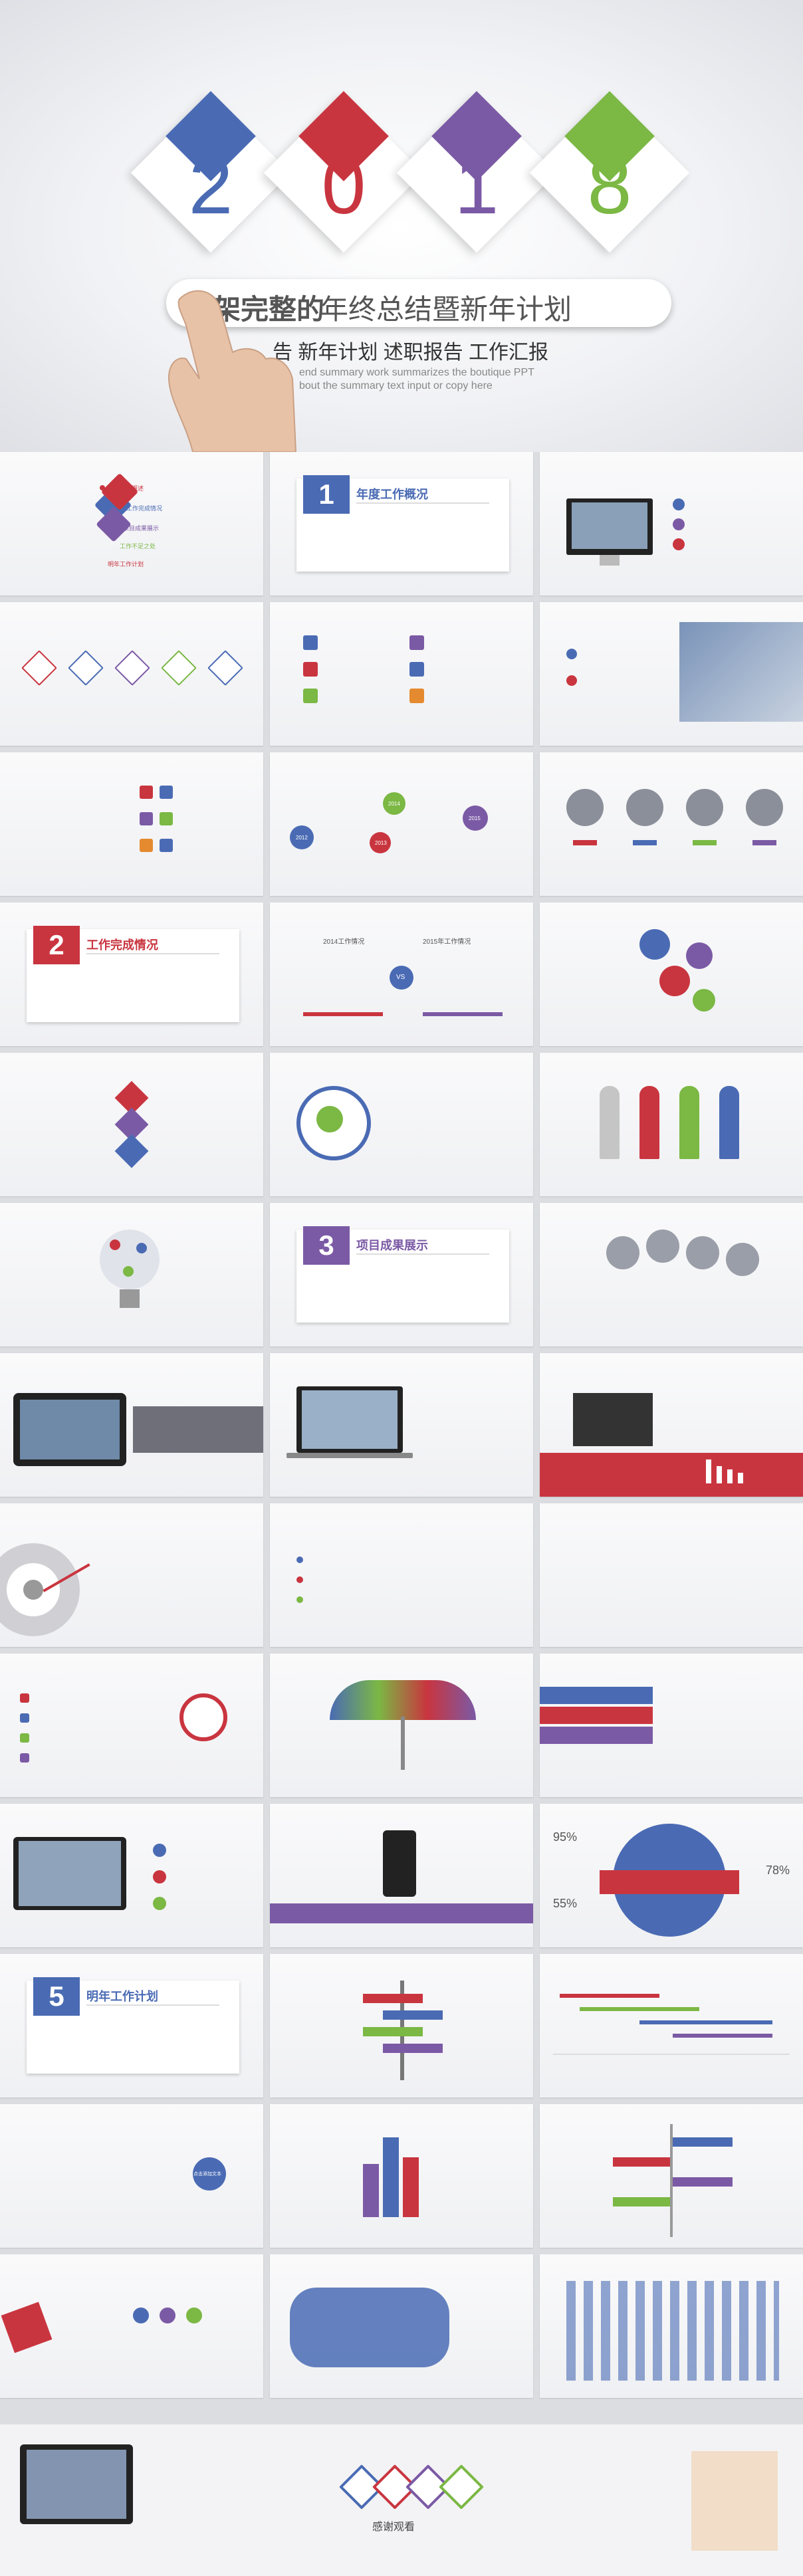  I want to click on slide-grid-icons, so click(131, 824).